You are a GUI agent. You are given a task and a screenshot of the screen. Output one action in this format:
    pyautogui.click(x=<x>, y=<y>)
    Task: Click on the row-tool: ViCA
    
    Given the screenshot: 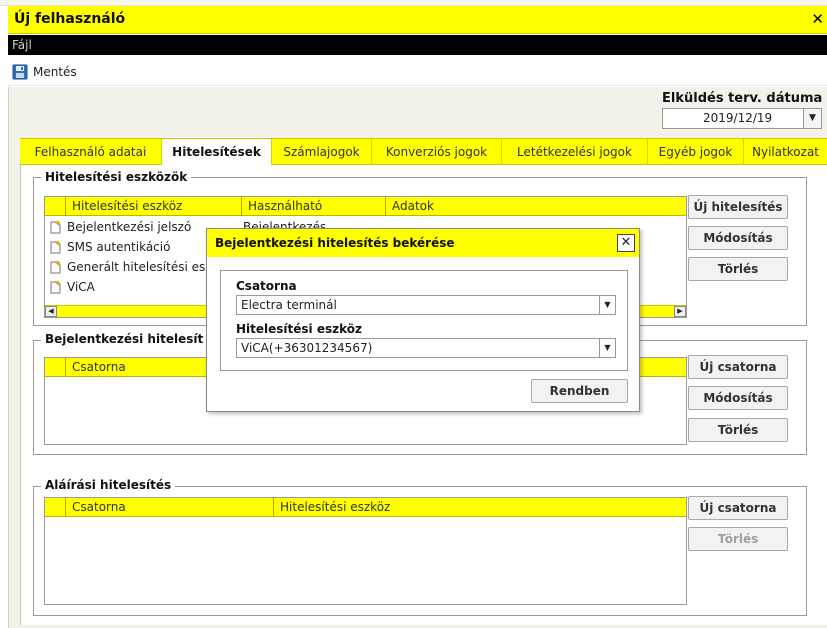 What is the action you would take?
    pyautogui.click(x=81, y=287)
    